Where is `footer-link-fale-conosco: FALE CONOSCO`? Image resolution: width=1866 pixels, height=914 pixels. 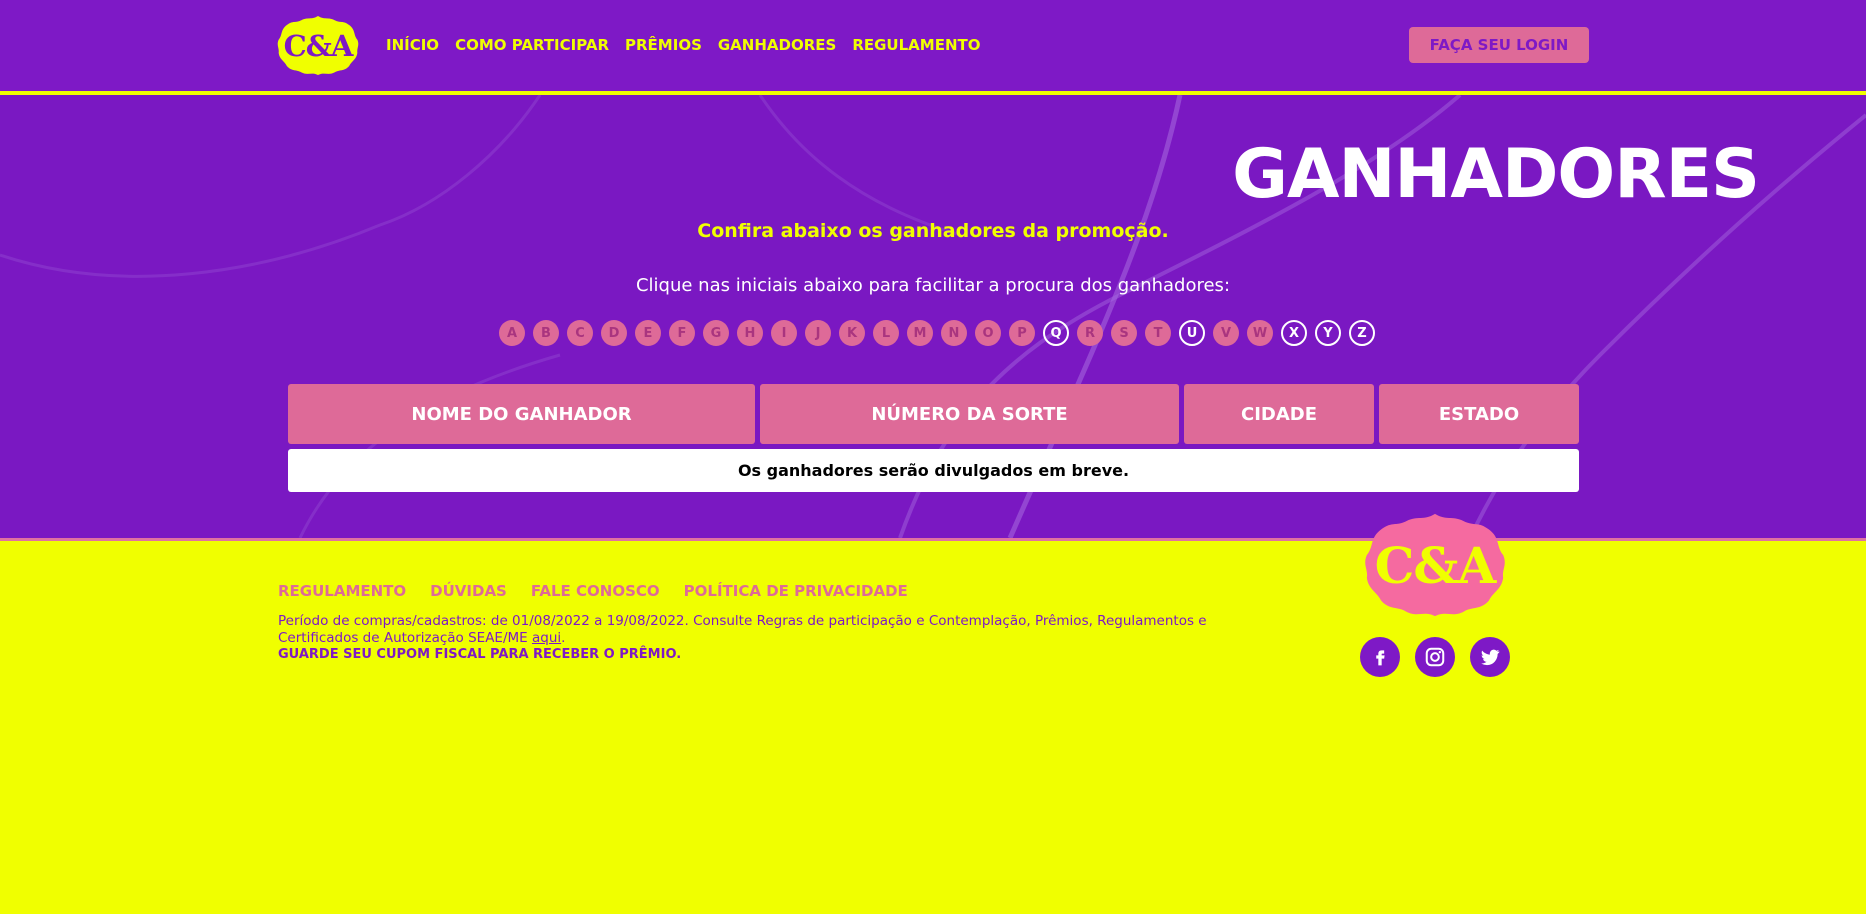
footer-link-fale-conosco: FALE CONOSCO is located at coordinates (595, 591).